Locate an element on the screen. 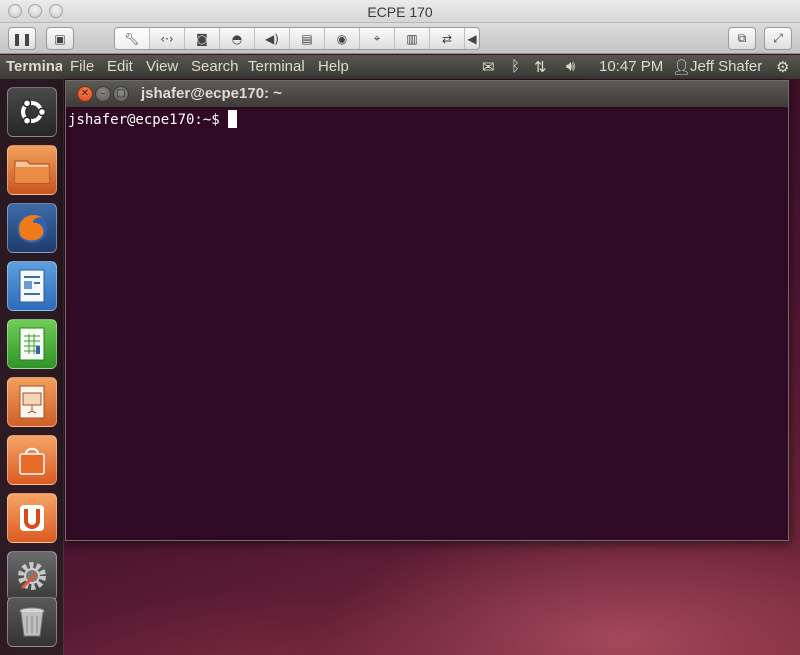 This screenshot has width=800, height=655. writer-document-icon is located at coordinates (32, 286).